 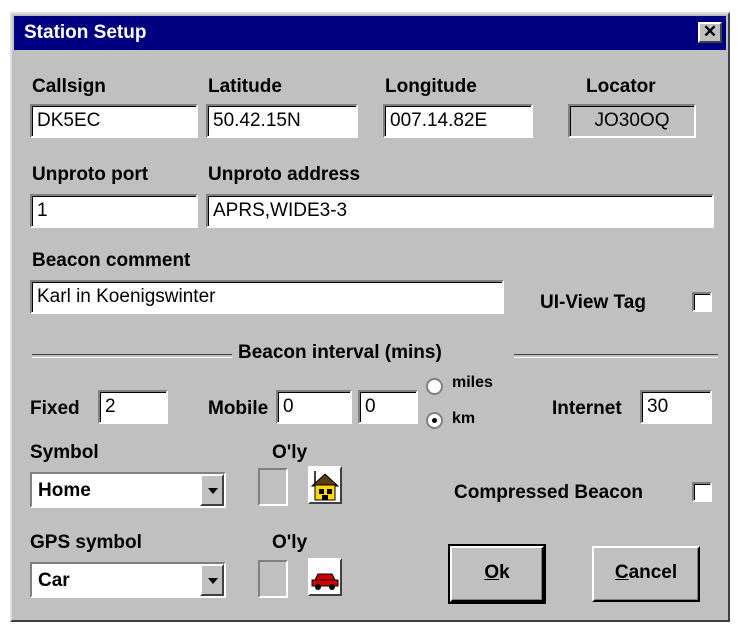 I want to click on beacon-interval-divider-left, so click(x=132, y=356).